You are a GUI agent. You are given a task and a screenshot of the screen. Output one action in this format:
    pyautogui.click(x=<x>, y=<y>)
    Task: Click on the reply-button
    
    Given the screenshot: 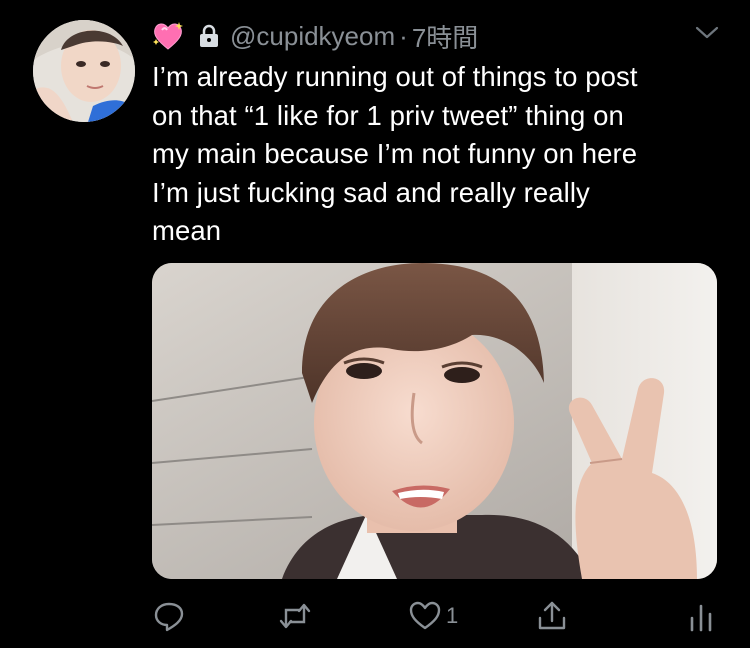 What is the action you would take?
    pyautogui.click(x=169, y=616)
    